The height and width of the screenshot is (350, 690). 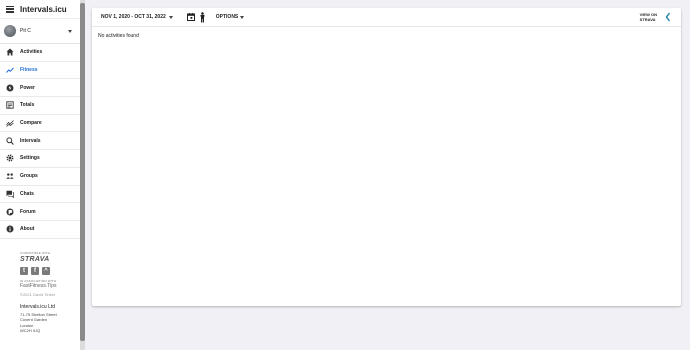 I want to click on options-menu: OPTIONS, so click(x=230, y=17).